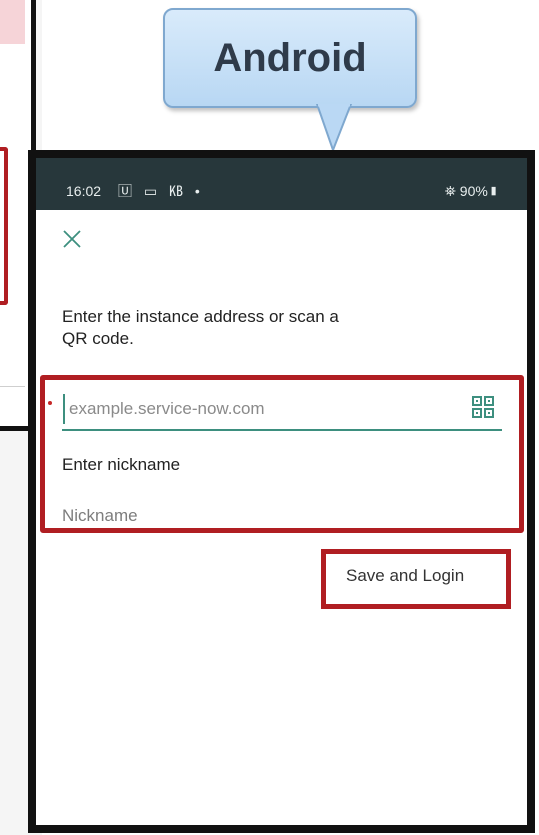 The width and height of the screenshot is (539, 835). I want to click on status-time: 16:02, so click(84, 191).